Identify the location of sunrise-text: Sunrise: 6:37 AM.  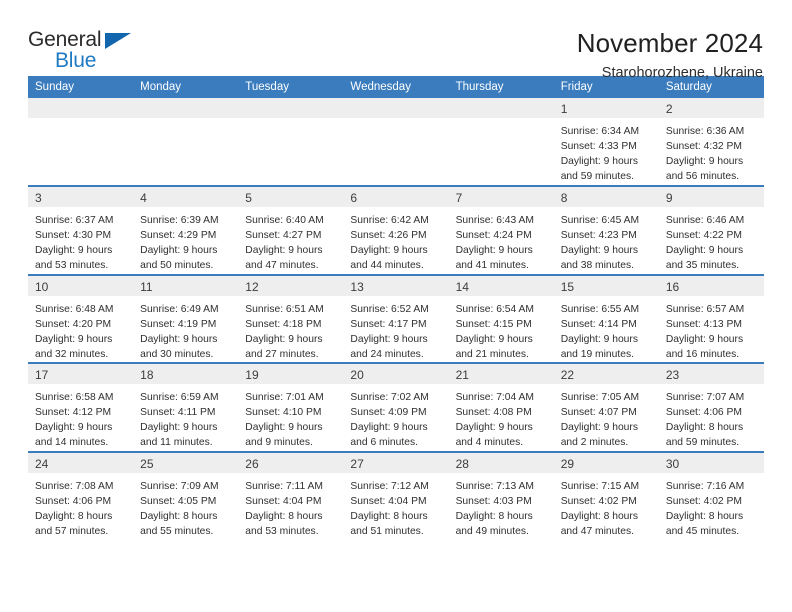
(74, 220).